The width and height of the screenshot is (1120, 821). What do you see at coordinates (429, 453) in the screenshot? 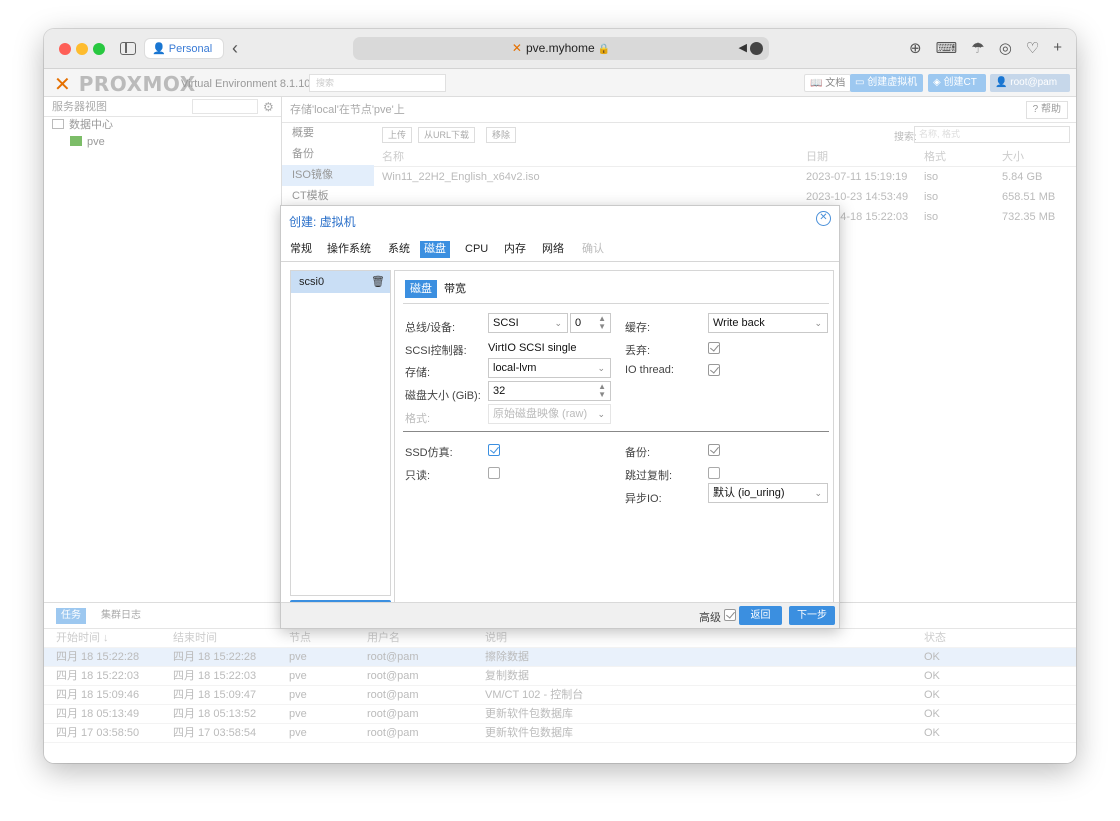
I see `ssd-label: SSD仿真:` at bounding box center [429, 453].